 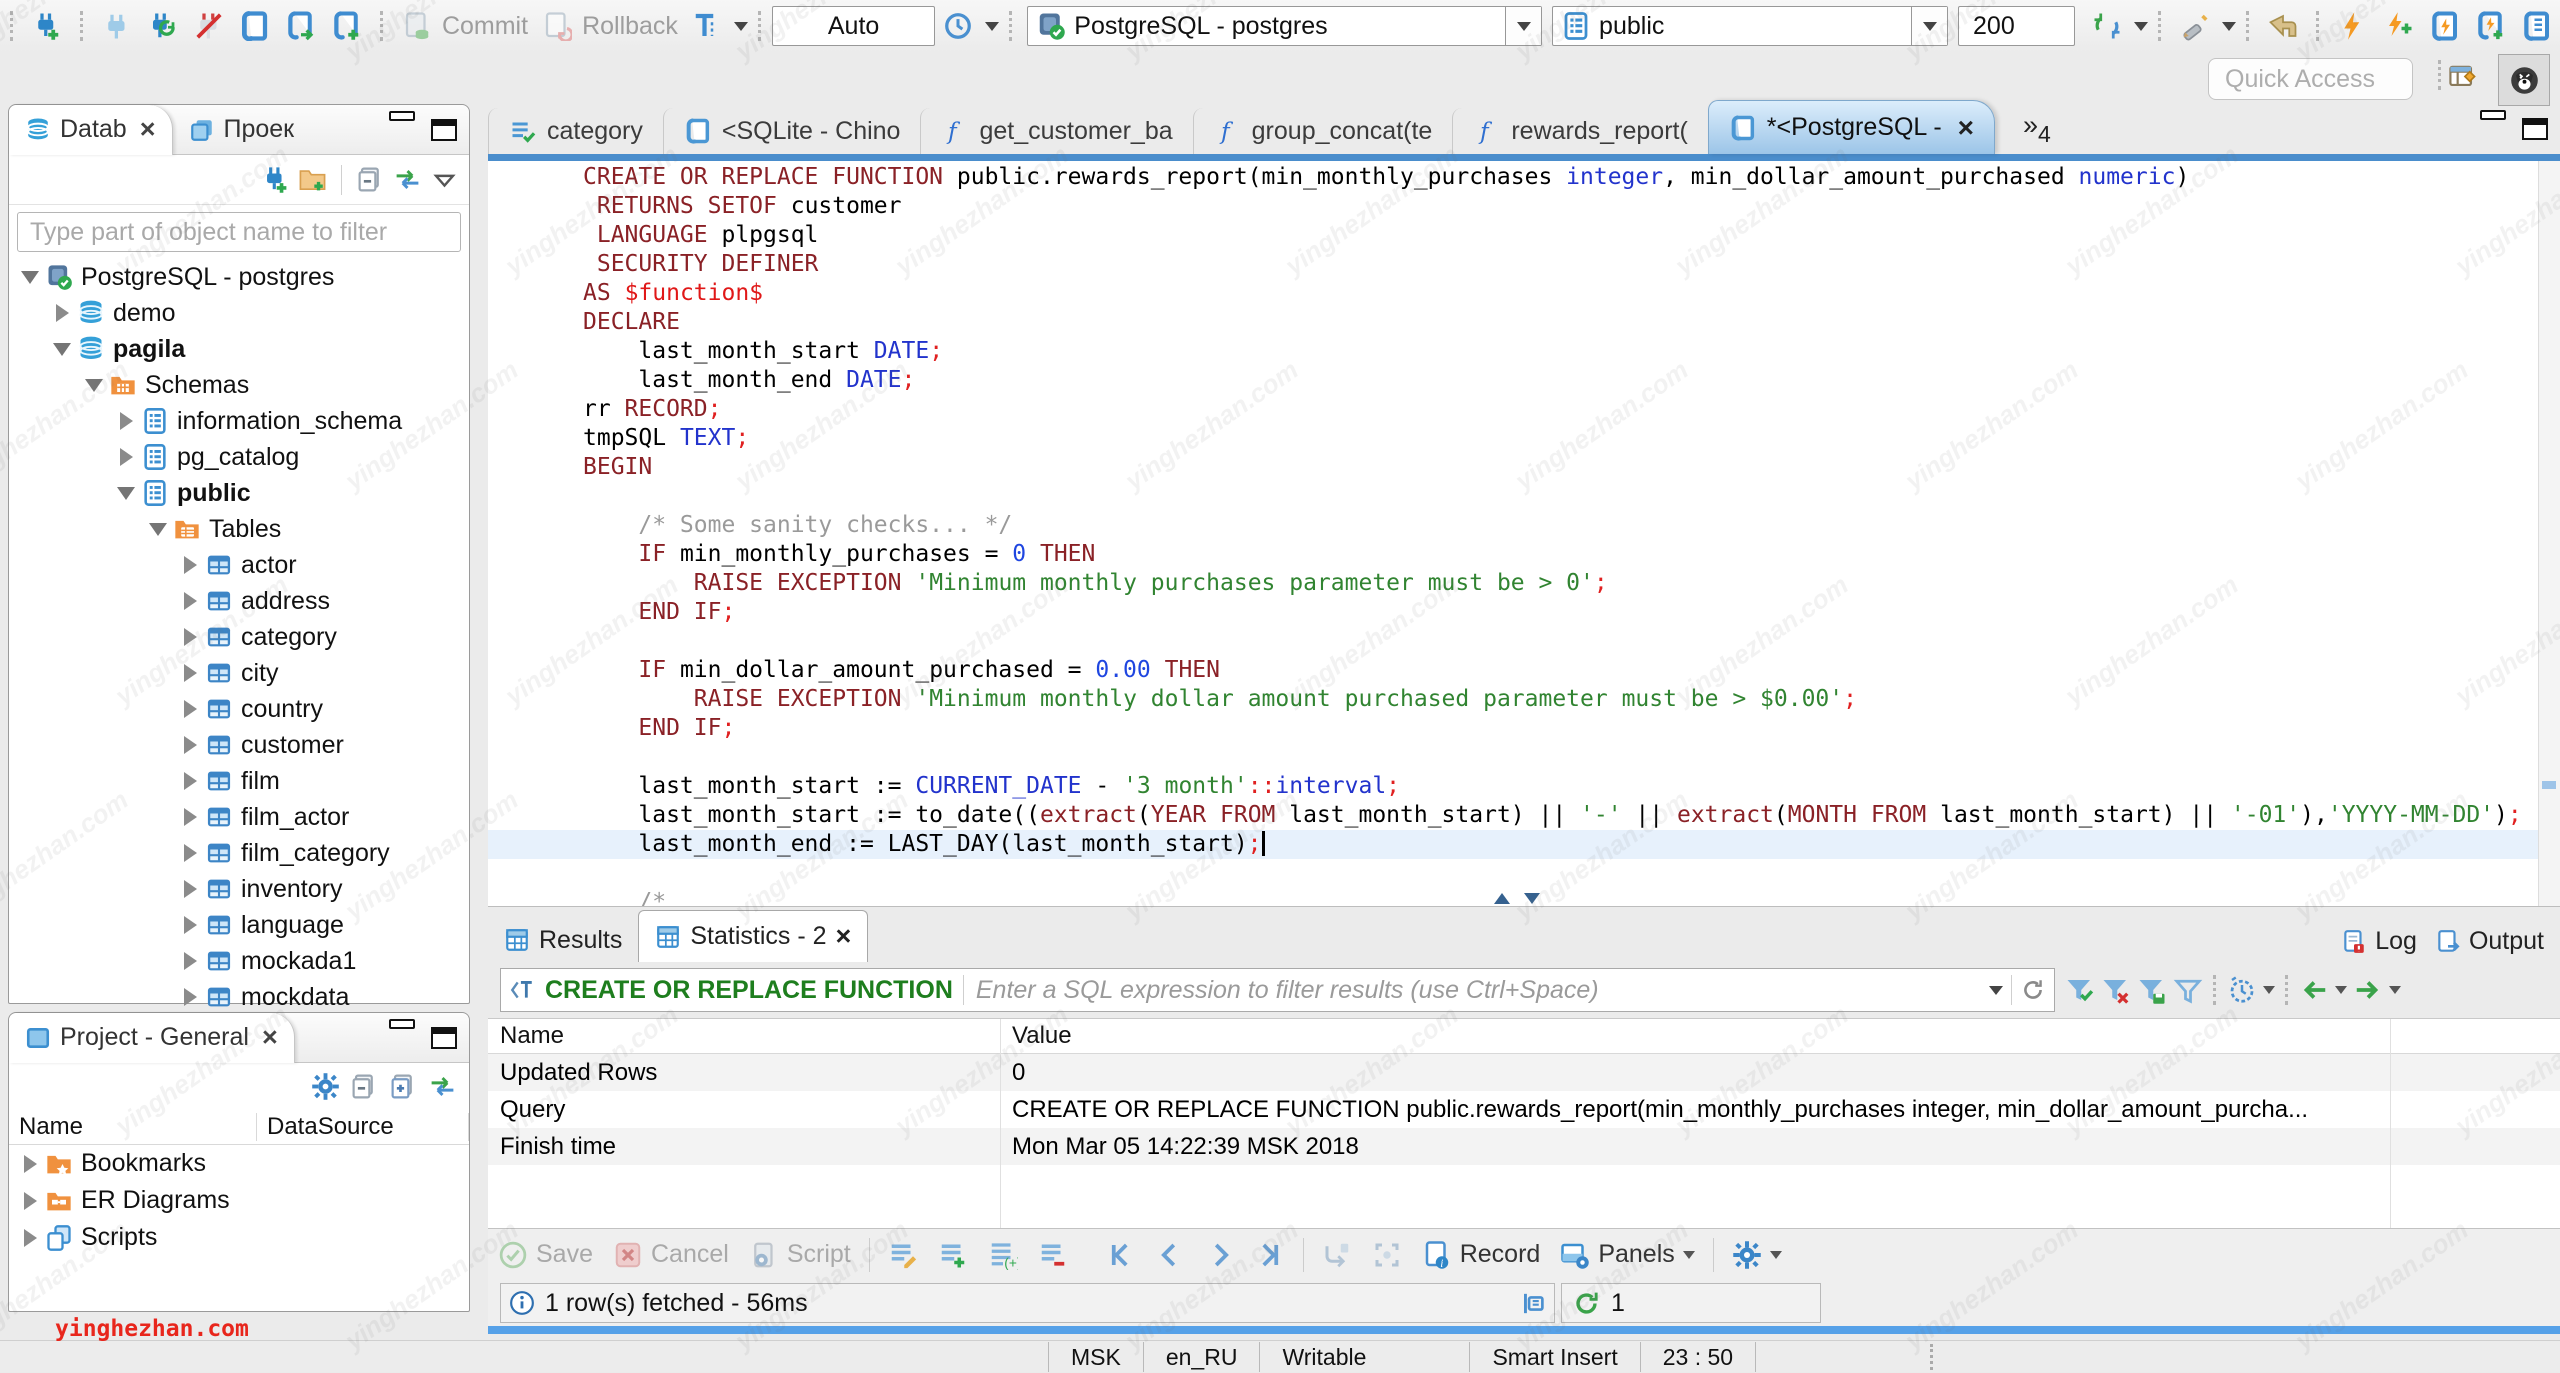 I want to click on rollback-label: Rollback, so click(x=630, y=26).